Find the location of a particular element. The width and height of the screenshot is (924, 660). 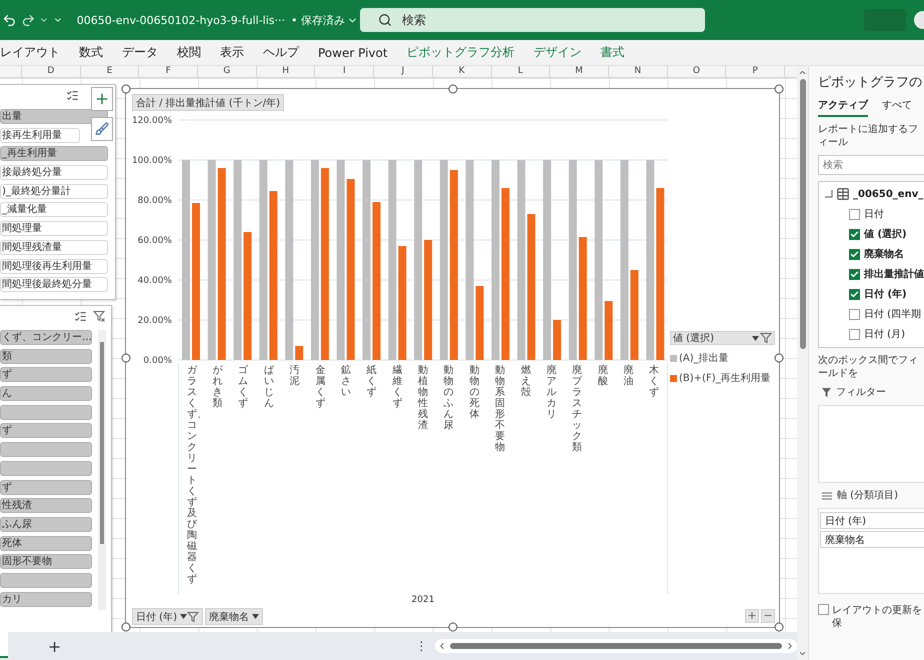

pane-tab: すべて is located at coordinates (897, 107).